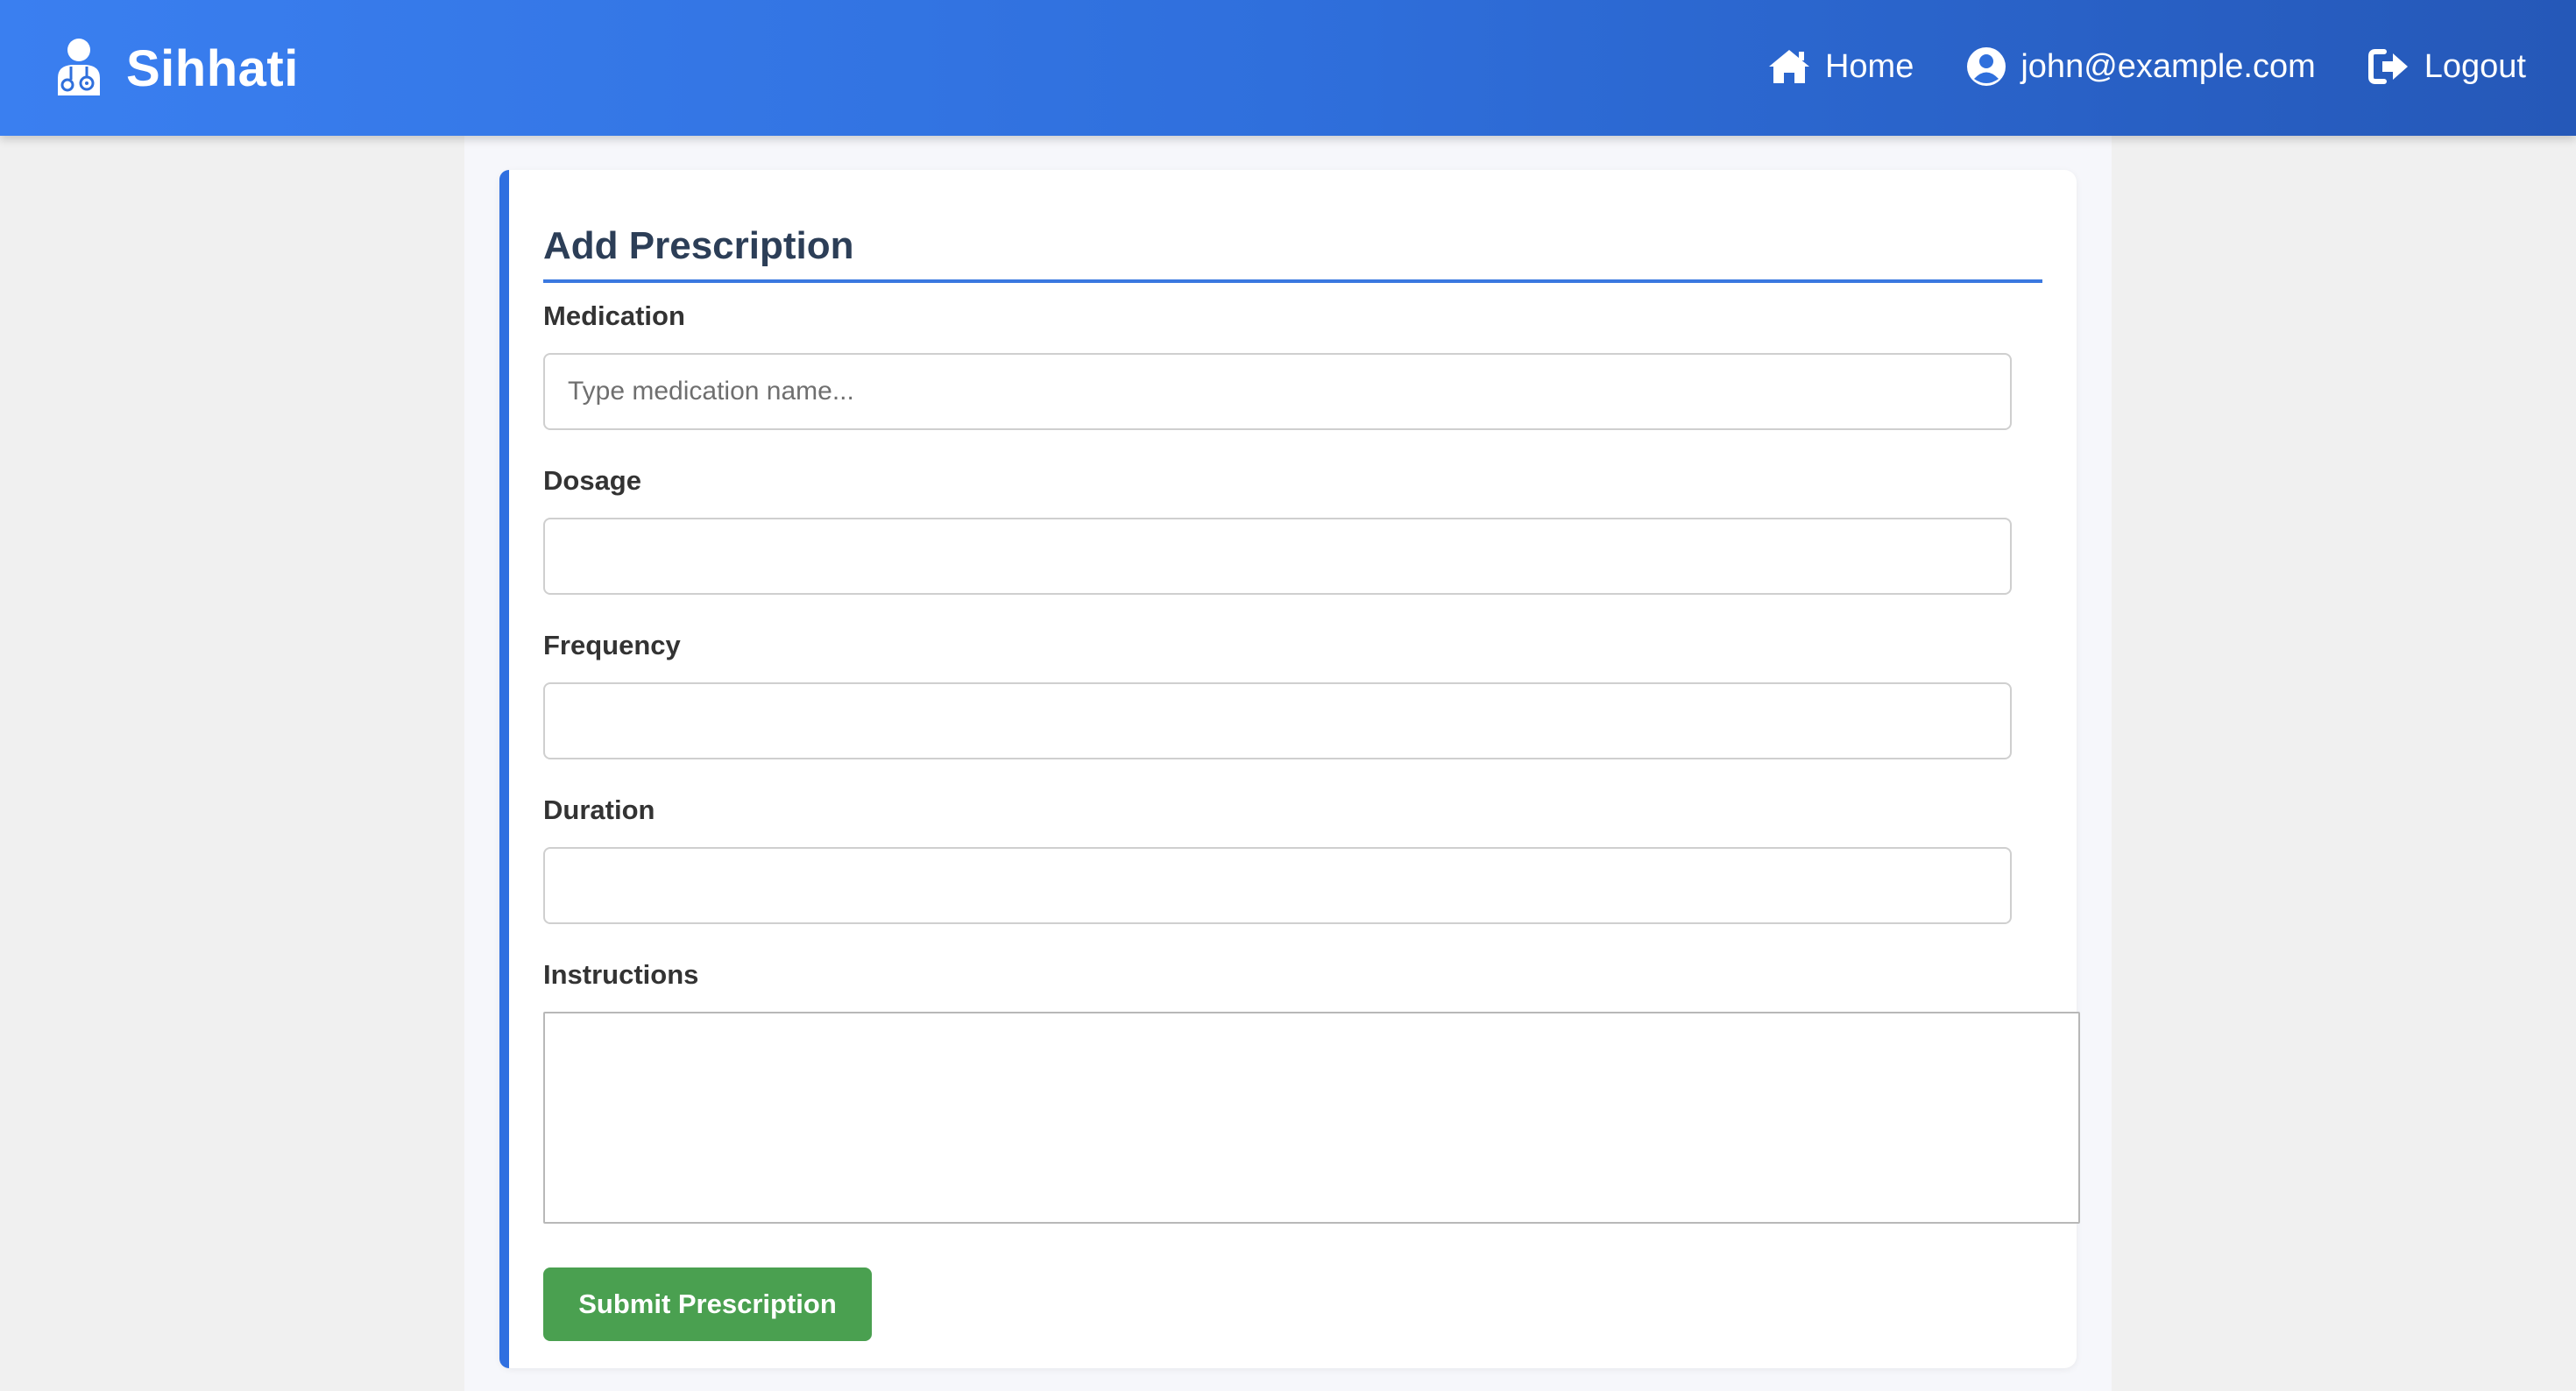 The width and height of the screenshot is (2576, 1391). Describe the element at coordinates (1277, 720) in the screenshot. I see `frequency-input` at that location.